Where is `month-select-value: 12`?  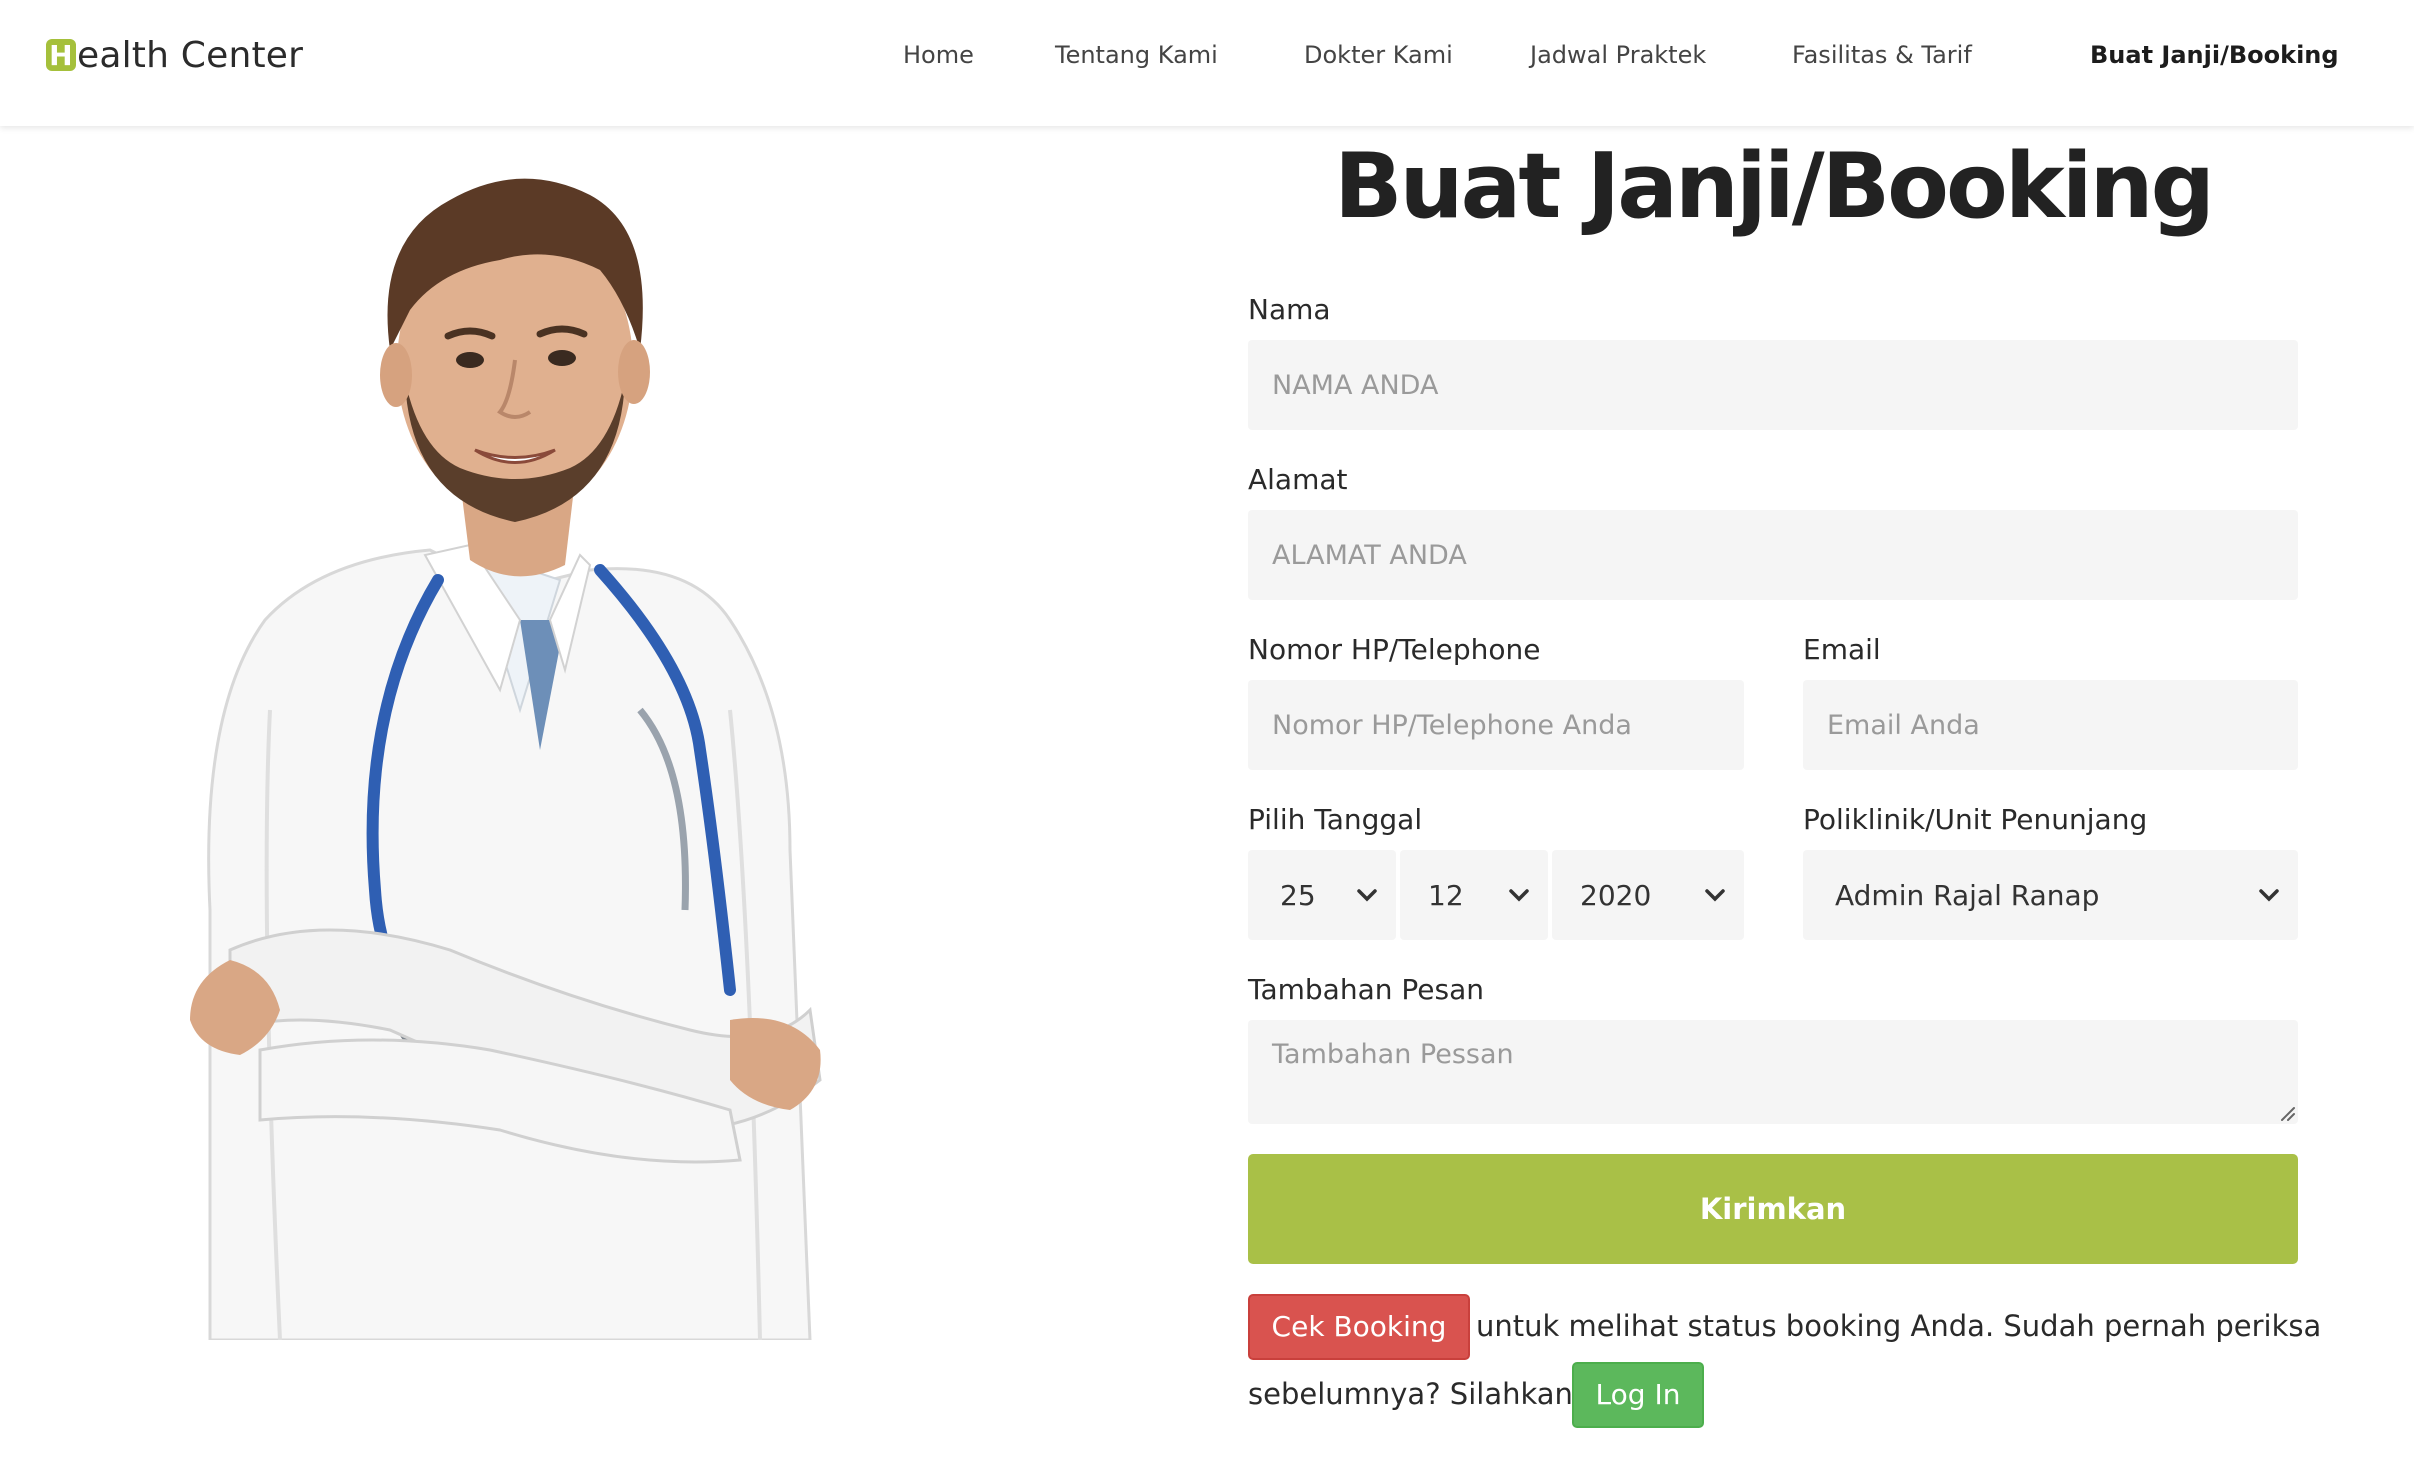 month-select-value: 12 is located at coordinates (1446, 895).